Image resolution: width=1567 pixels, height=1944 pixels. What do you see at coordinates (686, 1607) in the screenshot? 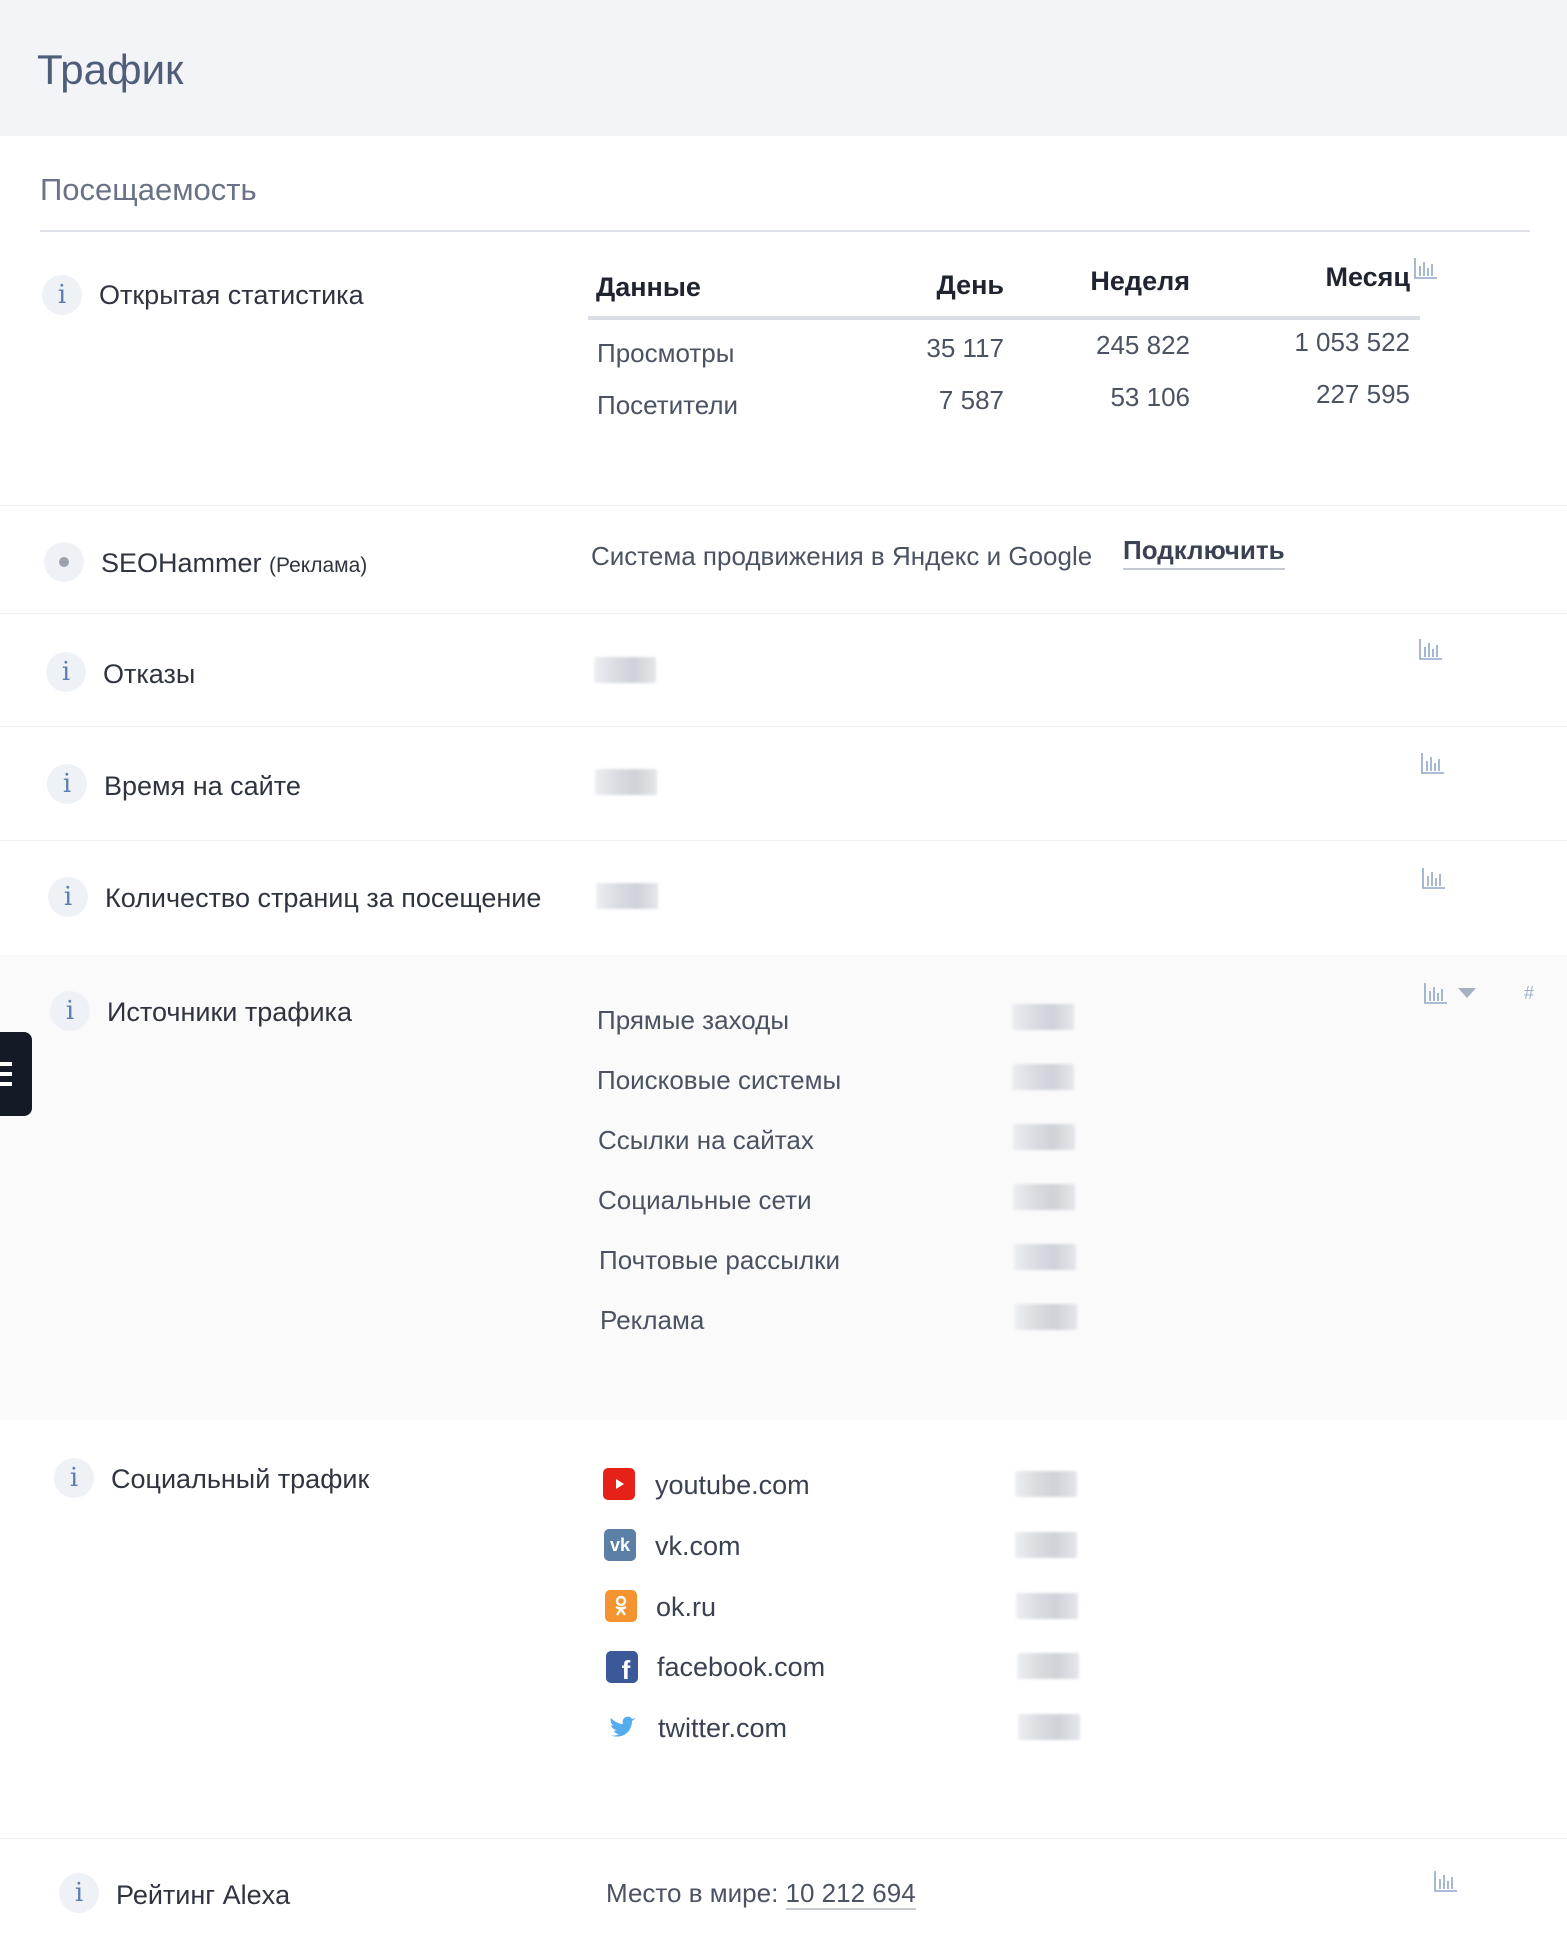
I see `social-site-name: ok.ru` at bounding box center [686, 1607].